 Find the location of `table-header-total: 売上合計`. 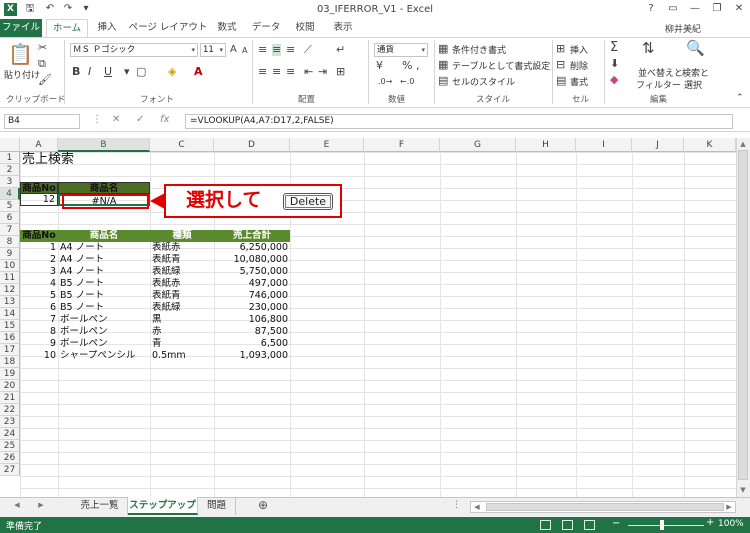

table-header-total: 売上合計 is located at coordinates (252, 236).